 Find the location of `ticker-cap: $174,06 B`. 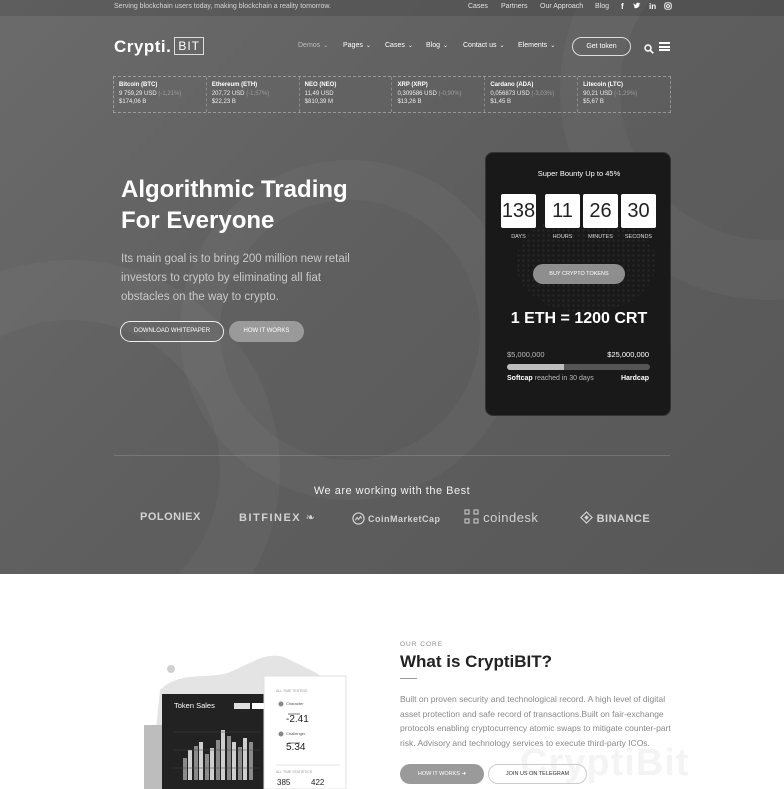

ticker-cap: $174,06 B is located at coordinates (133, 102).